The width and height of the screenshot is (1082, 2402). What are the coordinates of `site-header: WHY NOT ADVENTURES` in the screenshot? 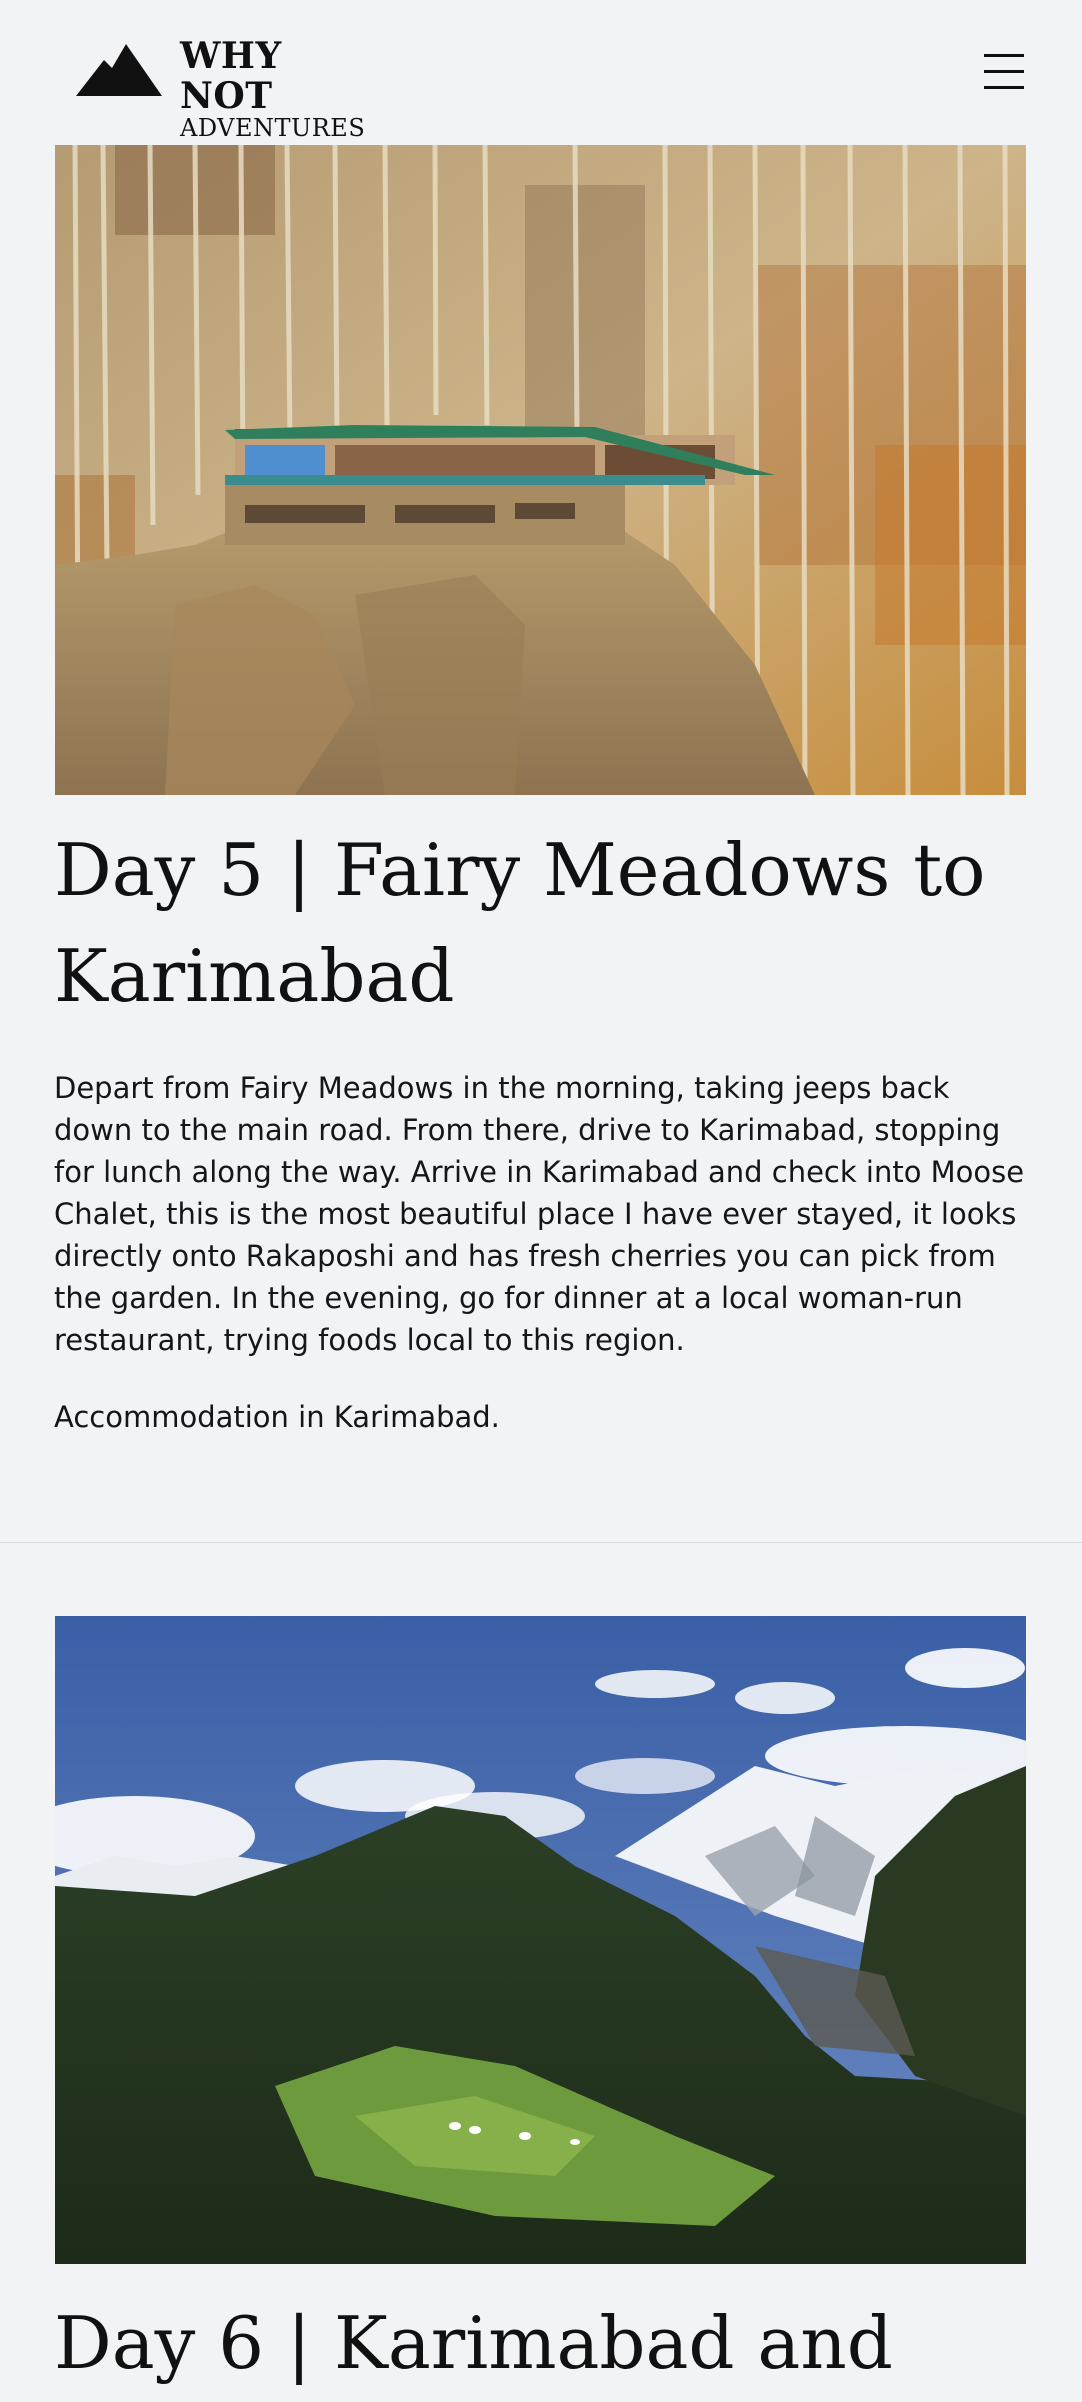 It's located at (541, 70).